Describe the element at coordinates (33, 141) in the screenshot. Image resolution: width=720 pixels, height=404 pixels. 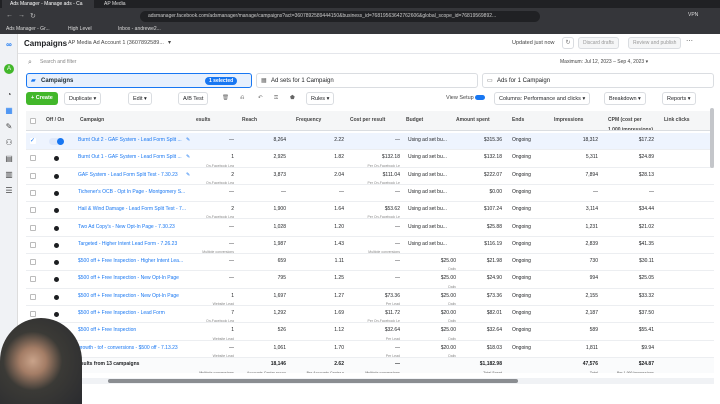
I see `row-checkbox: ✓` at that location.